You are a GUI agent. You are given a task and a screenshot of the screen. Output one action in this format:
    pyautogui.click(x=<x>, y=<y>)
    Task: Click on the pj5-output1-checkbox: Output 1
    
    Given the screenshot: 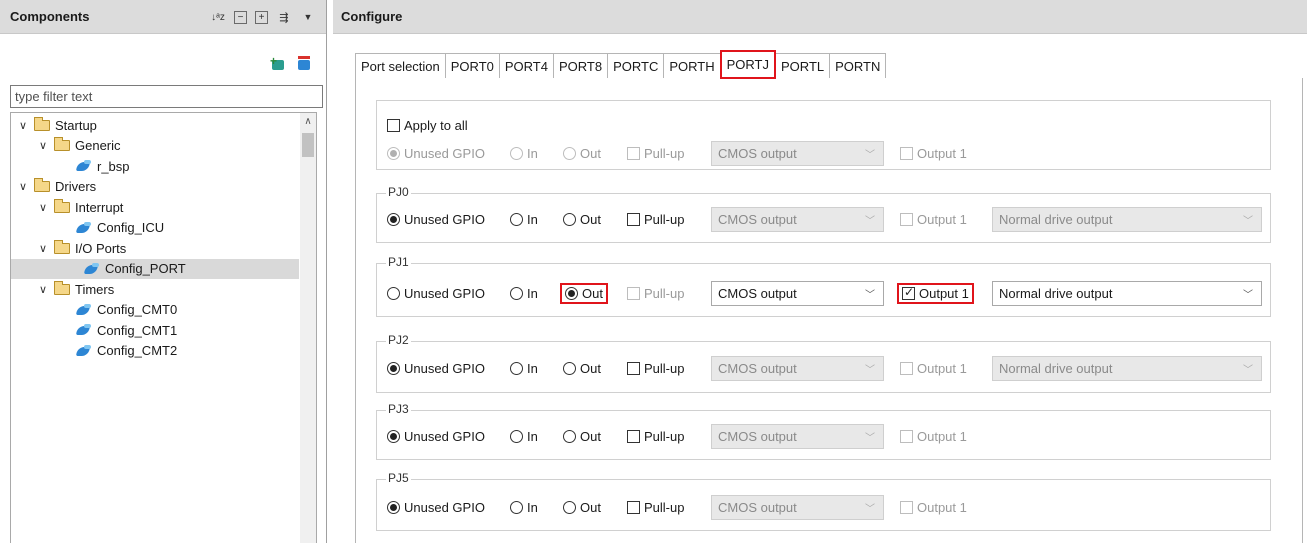 What is the action you would take?
    pyautogui.click(x=933, y=507)
    